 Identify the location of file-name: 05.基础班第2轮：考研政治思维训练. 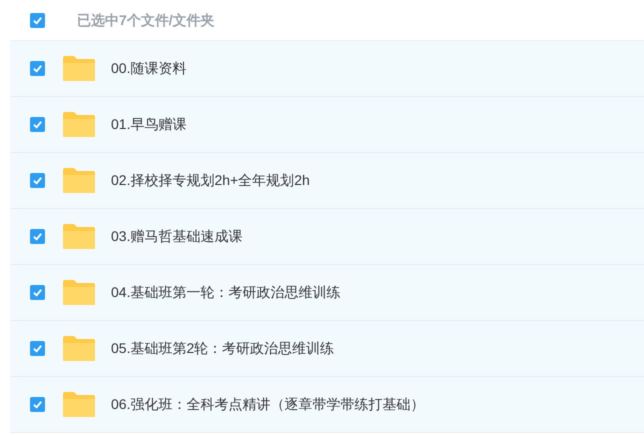
(222, 348).